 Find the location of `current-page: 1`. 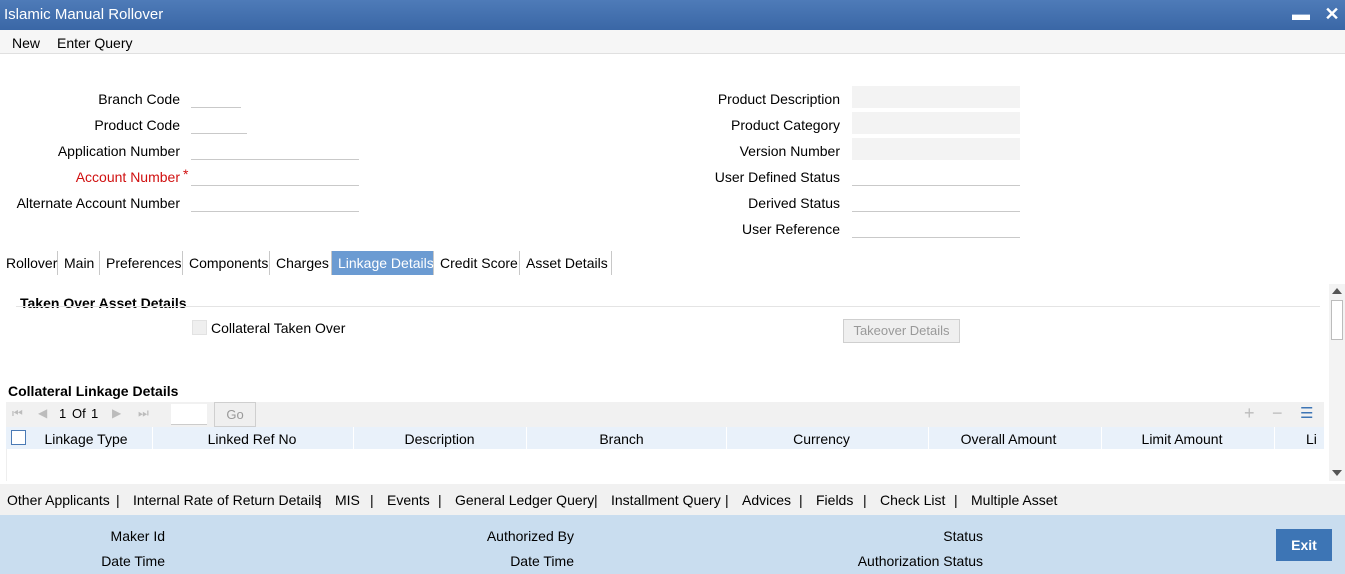

current-page: 1 is located at coordinates (63, 413).